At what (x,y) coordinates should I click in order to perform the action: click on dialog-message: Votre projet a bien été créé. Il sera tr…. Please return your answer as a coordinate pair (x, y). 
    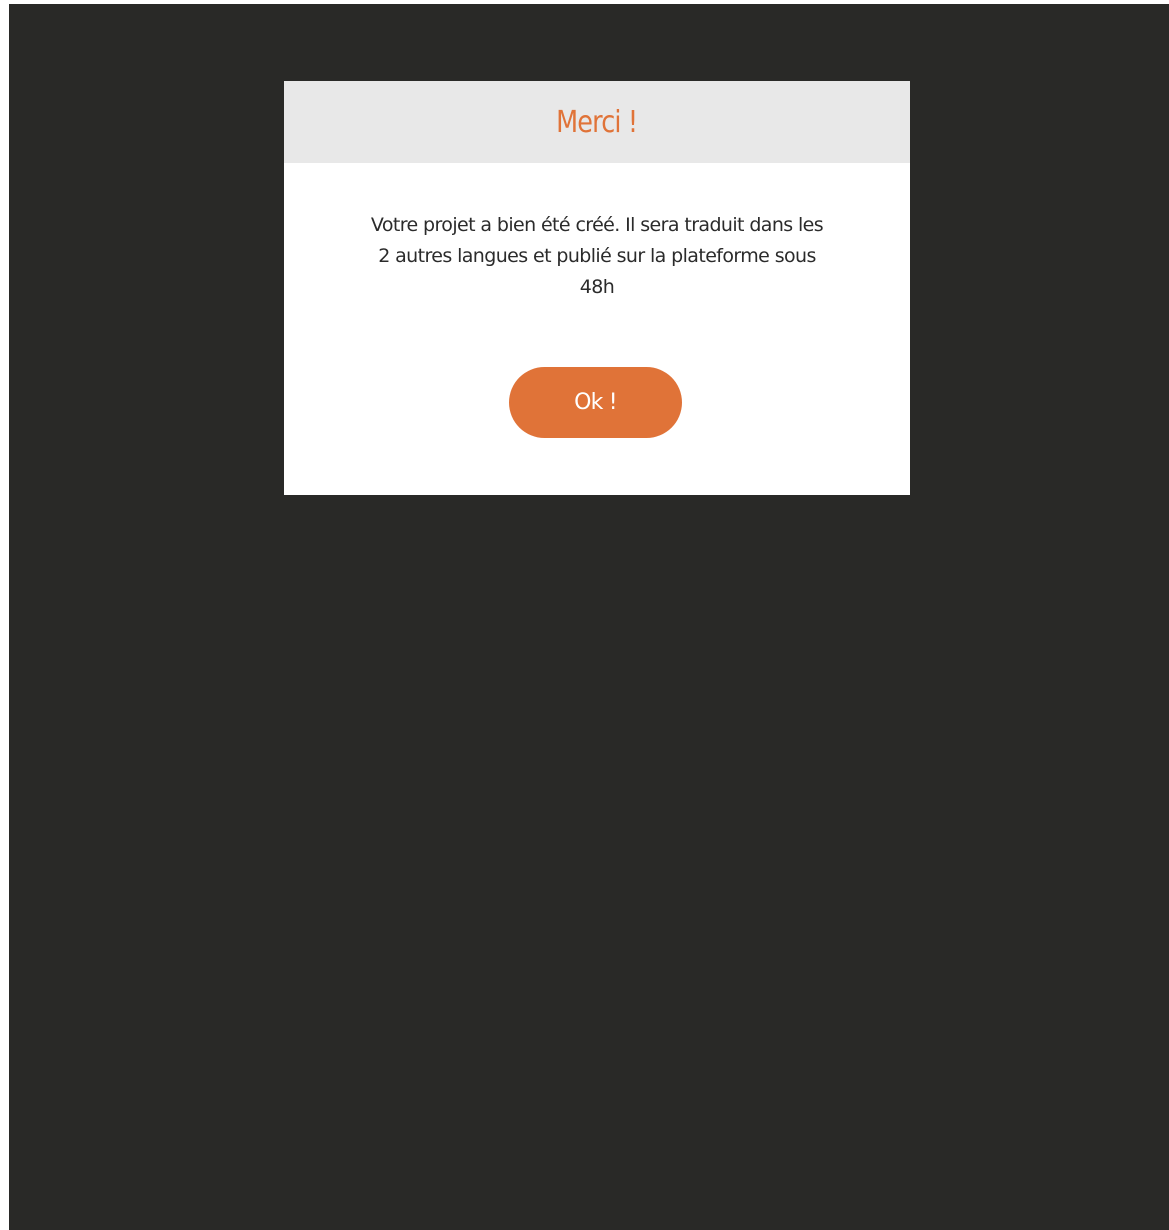
    Looking at the image, I should click on (597, 256).